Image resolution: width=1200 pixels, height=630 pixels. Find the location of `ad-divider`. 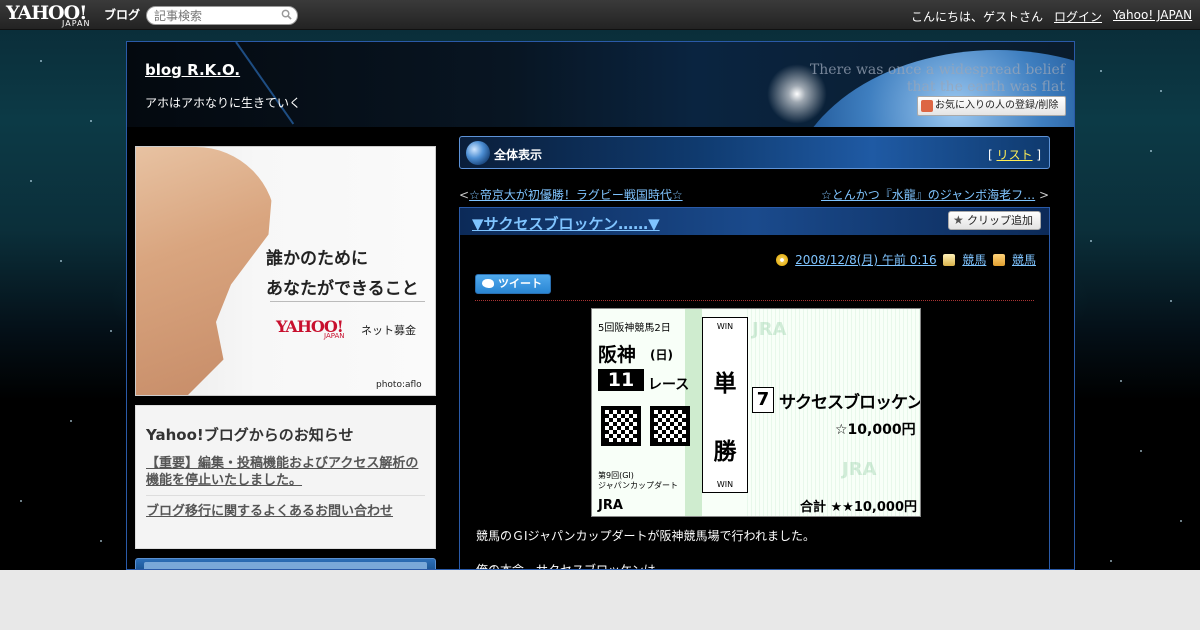

ad-divider is located at coordinates (347, 301).